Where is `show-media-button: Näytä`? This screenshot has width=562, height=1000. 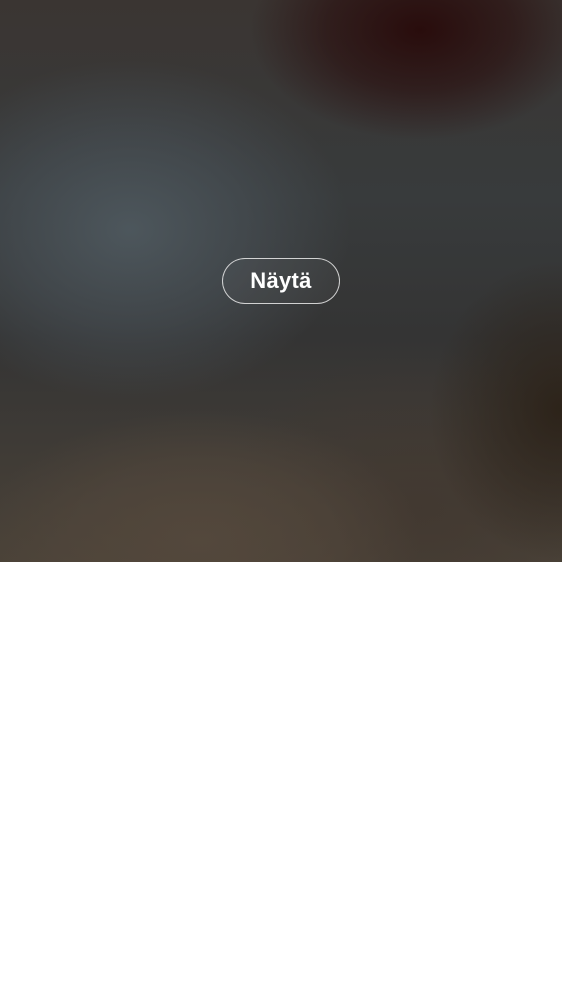 show-media-button: Näytä is located at coordinates (281, 281).